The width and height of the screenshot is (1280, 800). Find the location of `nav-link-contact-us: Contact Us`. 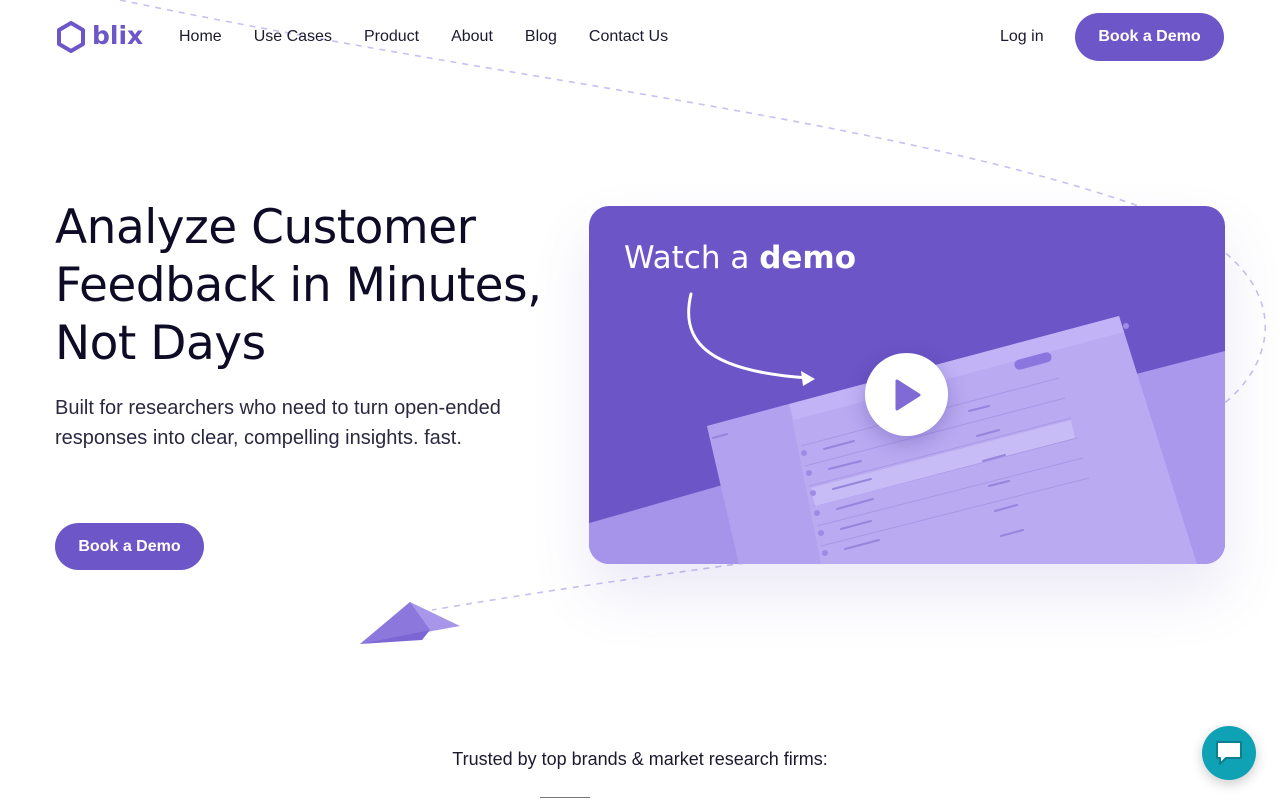

nav-link-contact-us: Contact Us is located at coordinates (628, 37).